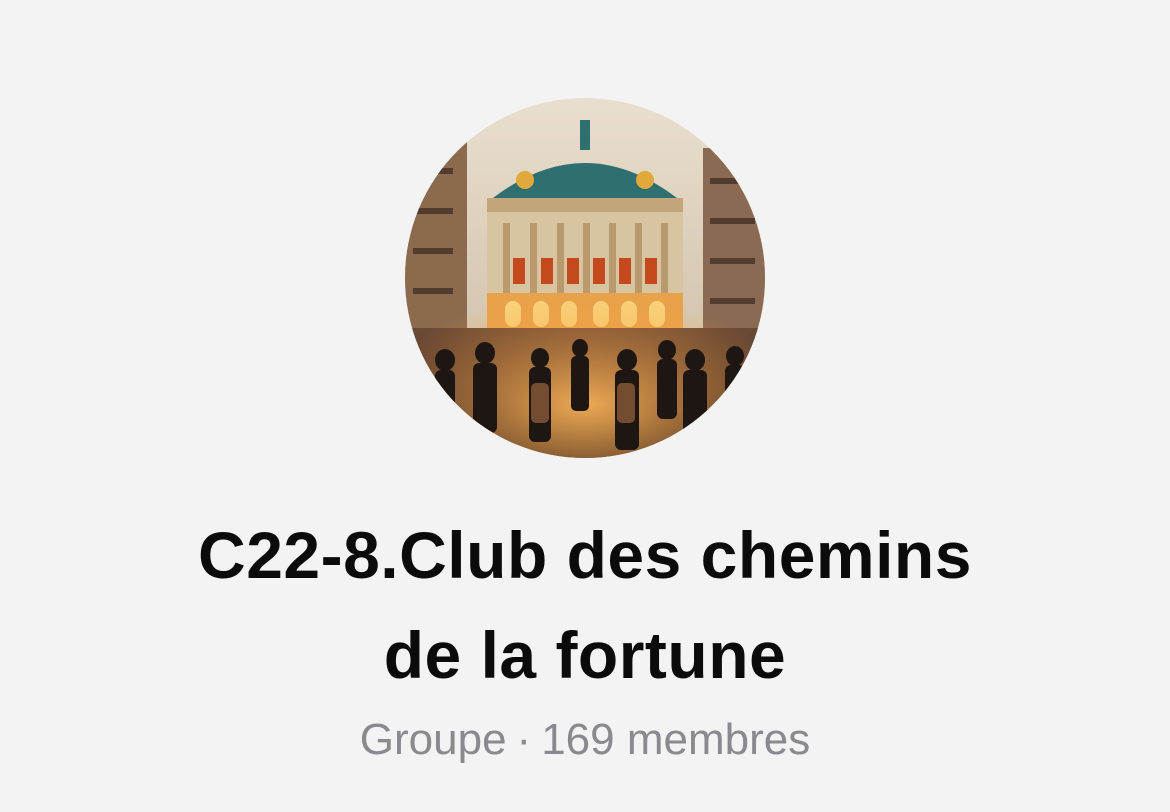 This screenshot has width=1170, height=812. What do you see at coordinates (585, 655) in the screenshot?
I see `group-title-line-2: de la fortune` at bounding box center [585, 655].